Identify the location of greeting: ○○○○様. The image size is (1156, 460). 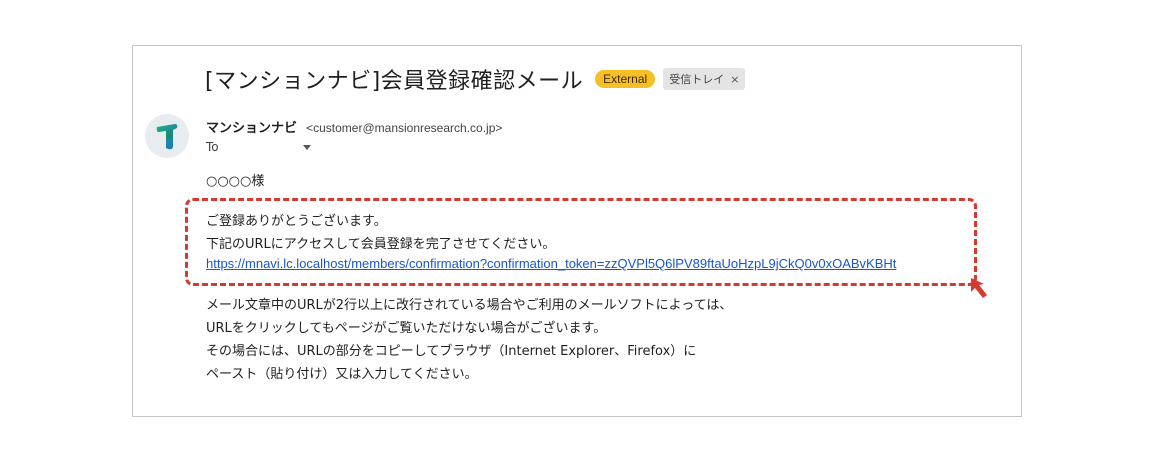
(235, 181).